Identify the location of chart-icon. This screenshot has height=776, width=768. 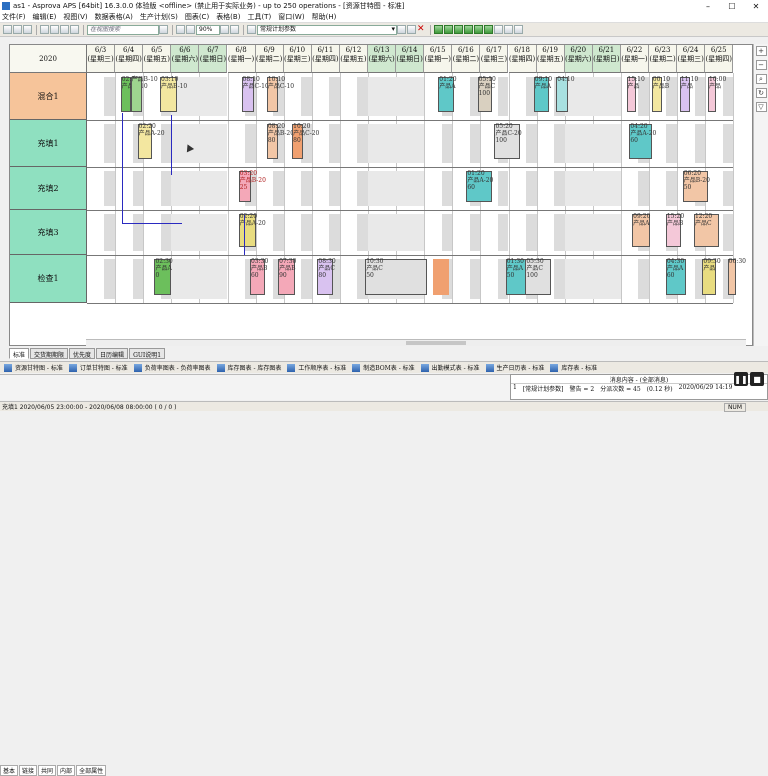
(508, 29).